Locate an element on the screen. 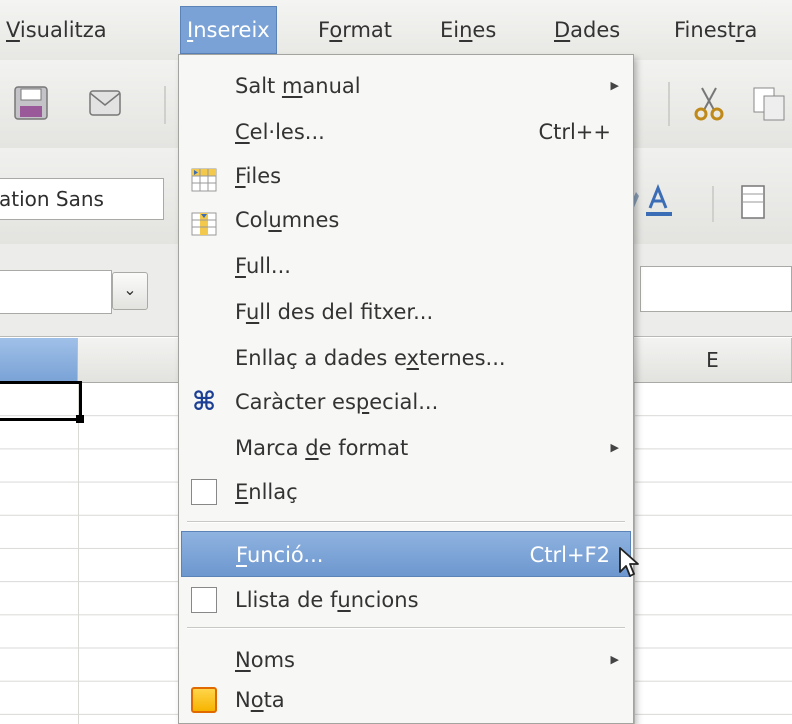  menu-label: Dades is located at coordinates (587, 30).